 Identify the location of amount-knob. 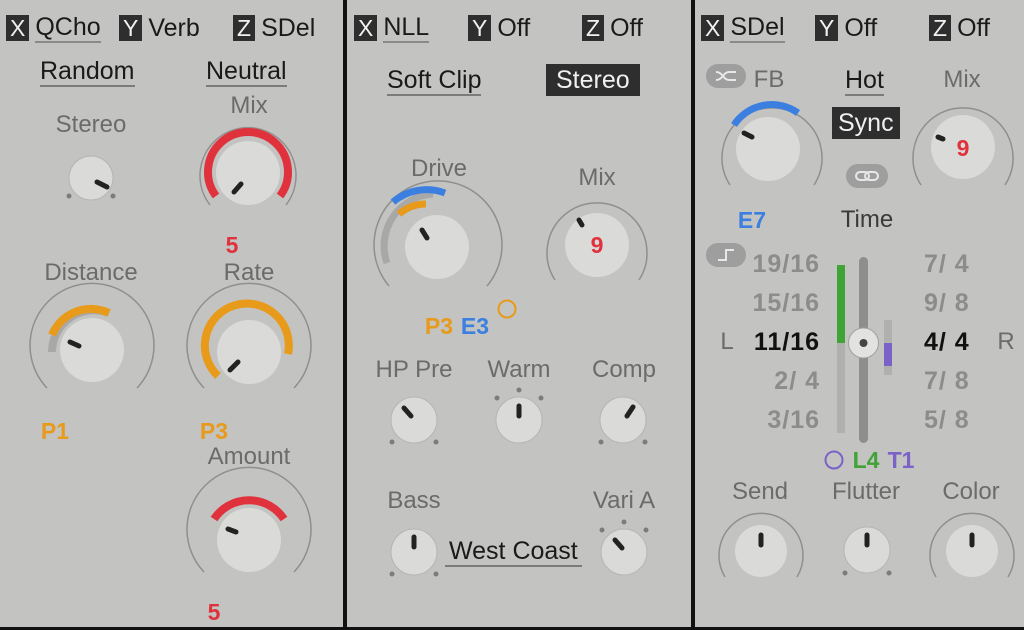
(249, 526).